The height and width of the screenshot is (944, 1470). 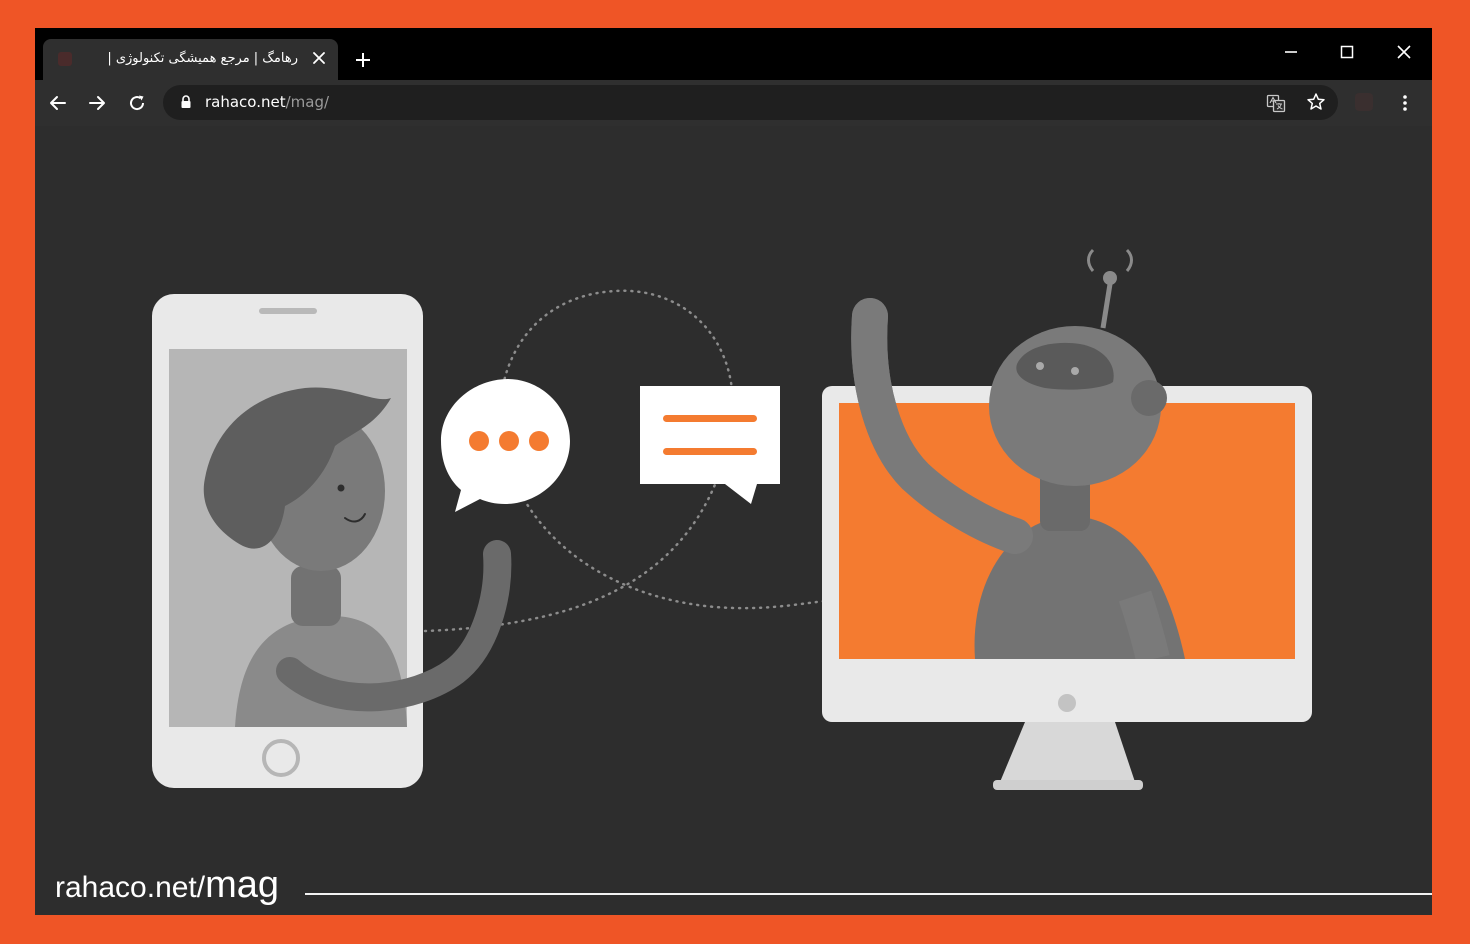 I want to click on footer-divider-line, so click(x=868, y=894).